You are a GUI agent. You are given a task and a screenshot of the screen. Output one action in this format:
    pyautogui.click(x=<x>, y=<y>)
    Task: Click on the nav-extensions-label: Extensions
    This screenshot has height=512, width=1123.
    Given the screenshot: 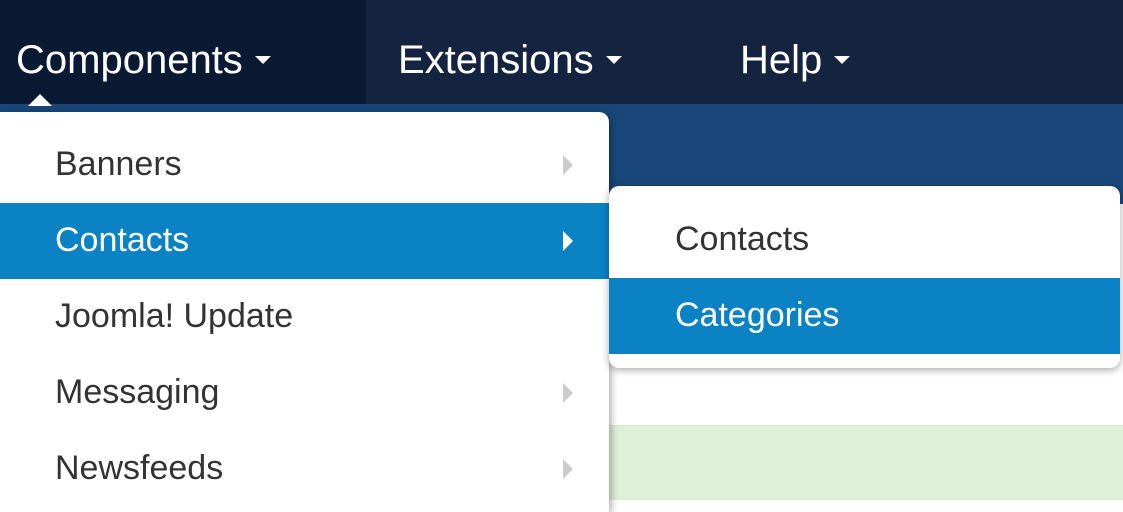 What is the action you would take?
    pyautogui.click(x=496, y=60)
    